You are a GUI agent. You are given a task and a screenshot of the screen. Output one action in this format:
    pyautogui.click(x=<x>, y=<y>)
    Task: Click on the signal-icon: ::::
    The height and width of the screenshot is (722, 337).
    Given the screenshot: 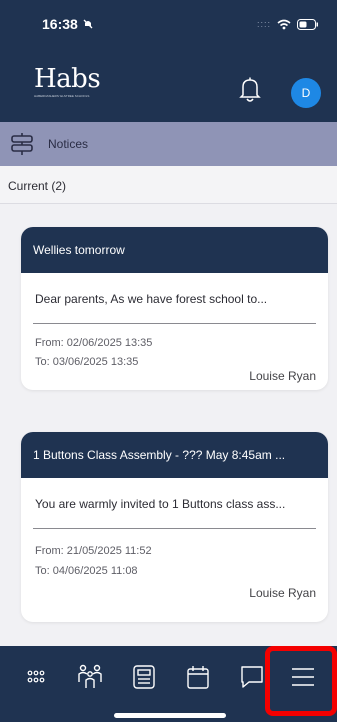 What is the action you would take?
    pyautogui.click(x=263, y=24)
    